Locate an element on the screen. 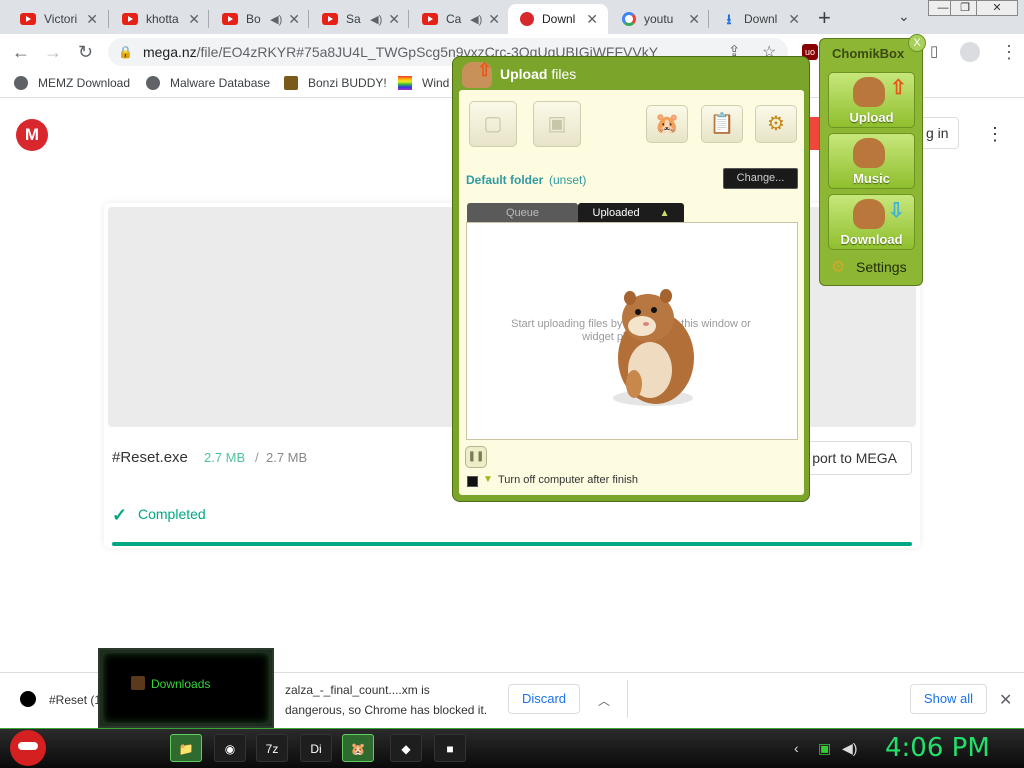 The width and height of the screenshot is (1024, 768). start-button is located at coordinates (28, 748).